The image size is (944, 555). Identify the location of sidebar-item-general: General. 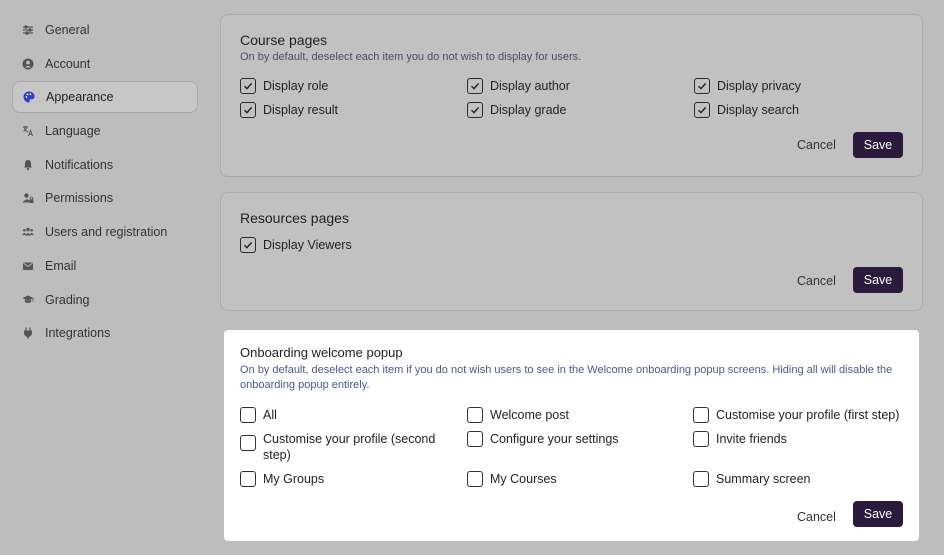
(105, 30).